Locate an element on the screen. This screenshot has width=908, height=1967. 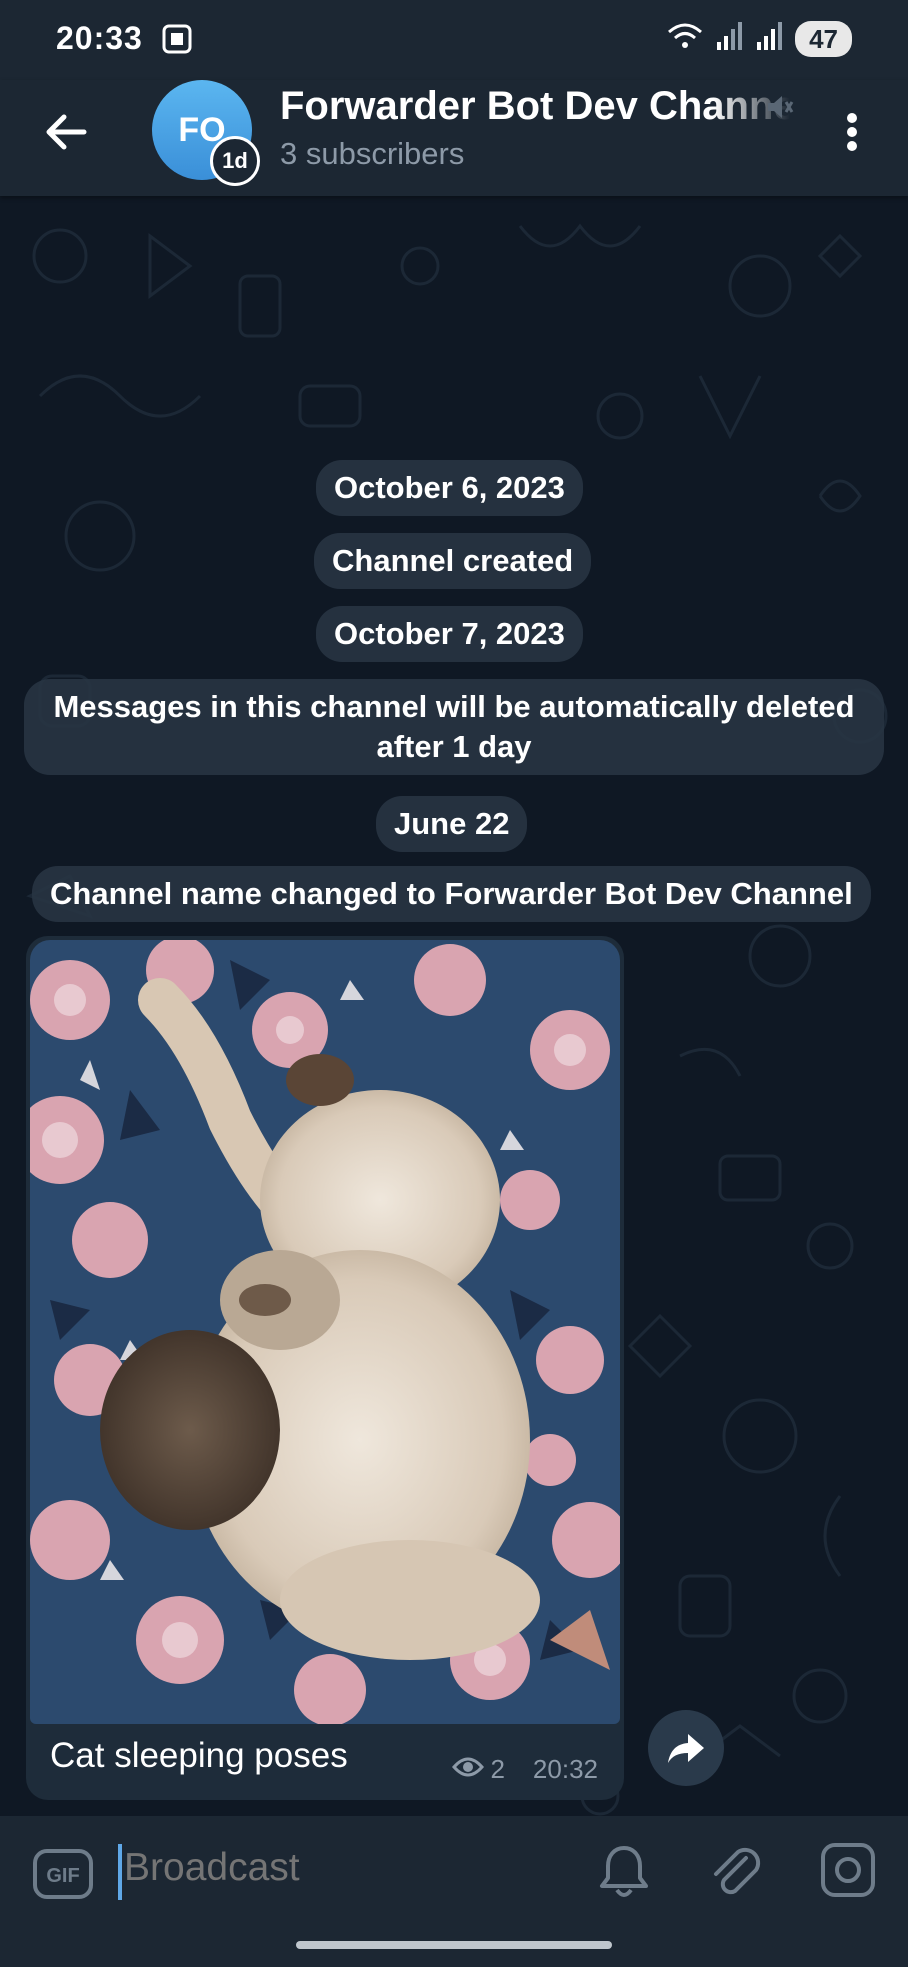
forward-icon is located at coordinates (686, 1748).